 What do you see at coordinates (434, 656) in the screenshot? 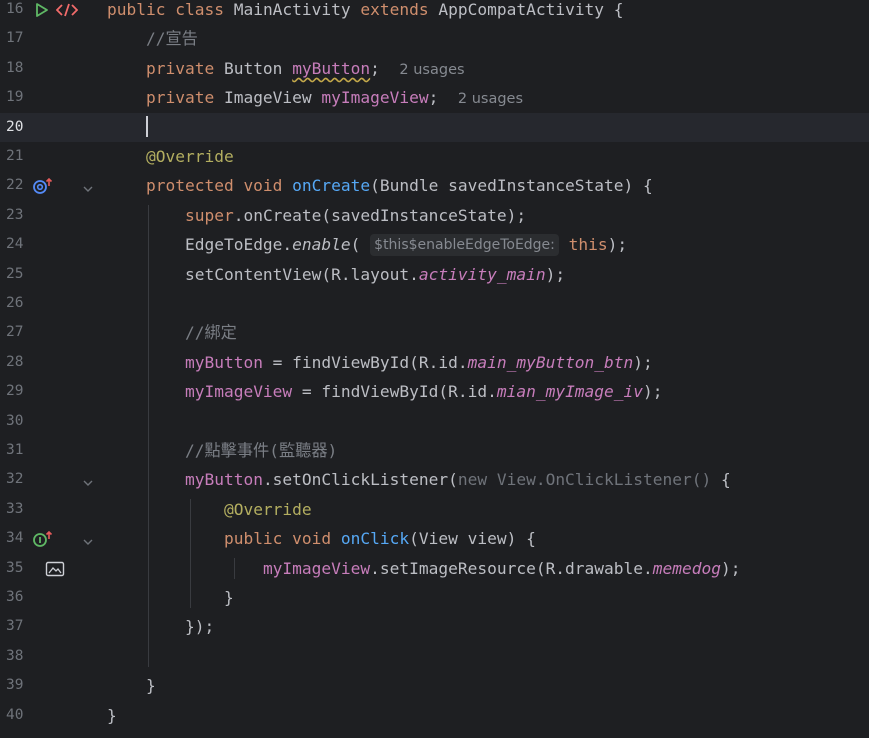
I see `code-line: 38` at bounding box center [434, 656].